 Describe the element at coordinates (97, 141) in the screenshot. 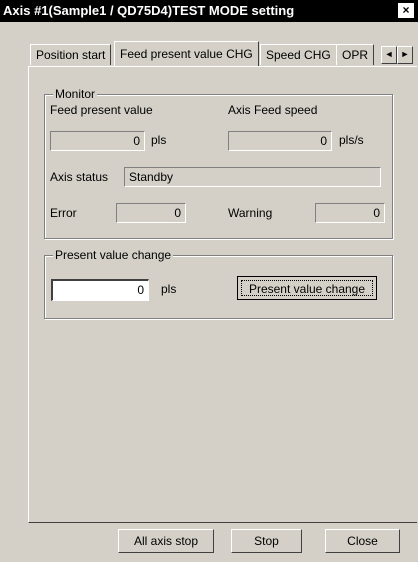

I see `feed-present-value-field: 0` at that location.